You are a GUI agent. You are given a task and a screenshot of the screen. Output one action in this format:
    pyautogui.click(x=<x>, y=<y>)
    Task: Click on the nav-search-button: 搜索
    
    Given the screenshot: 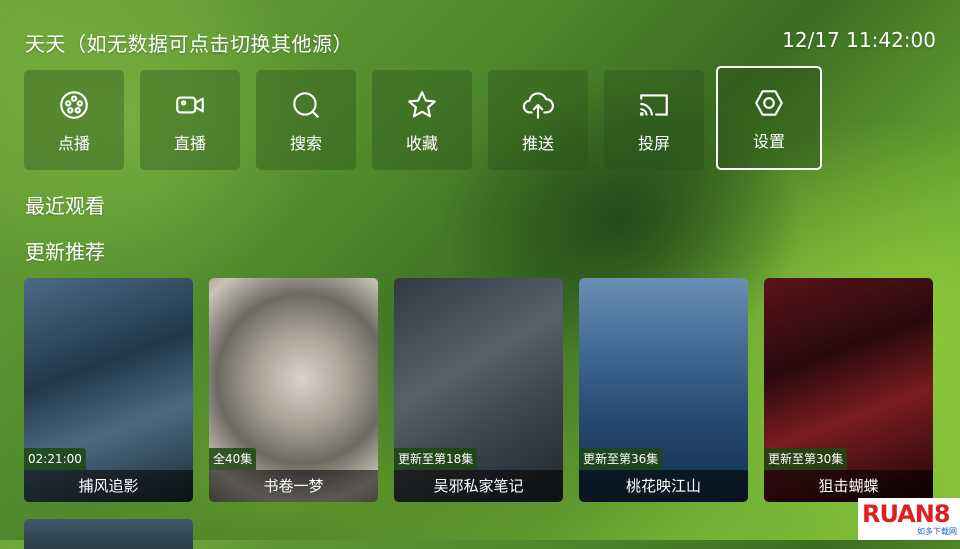 What is the action you would take?
    pyautogui.click(x=306, y=120)
    